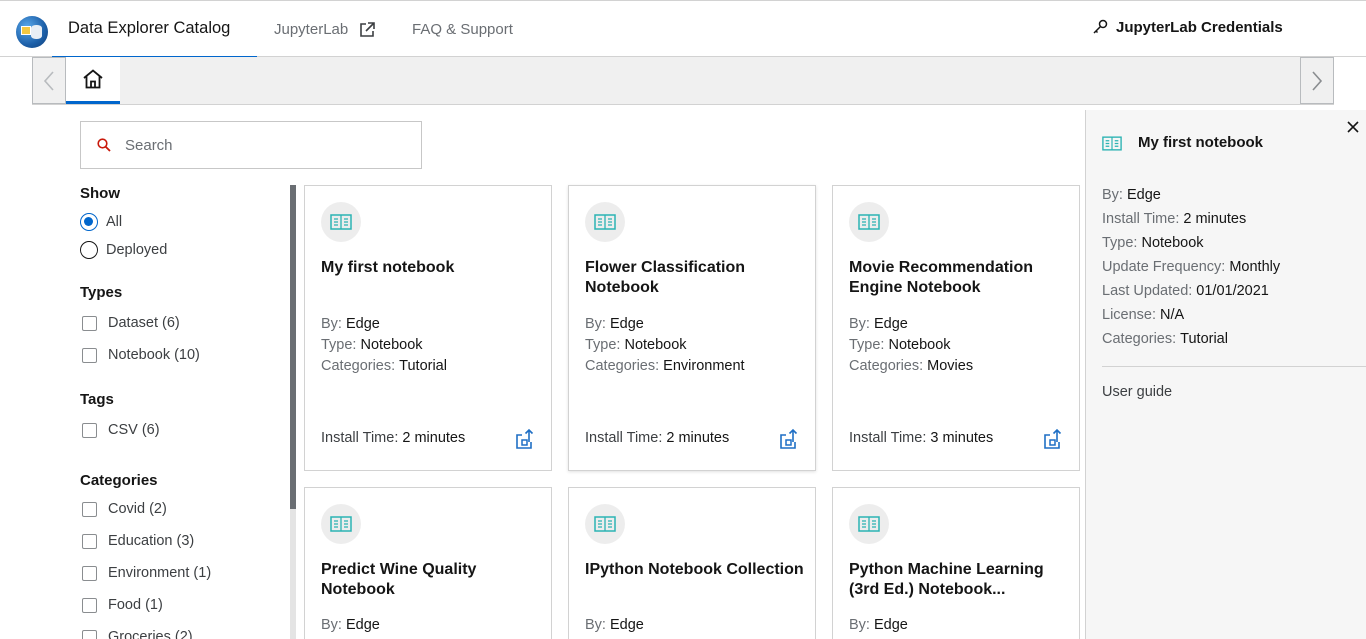 Image resolution: width=1366 pixels, height=639 pixels. I want to click on checkbox-type-notebook: Notebook (10), so click(185, 355).